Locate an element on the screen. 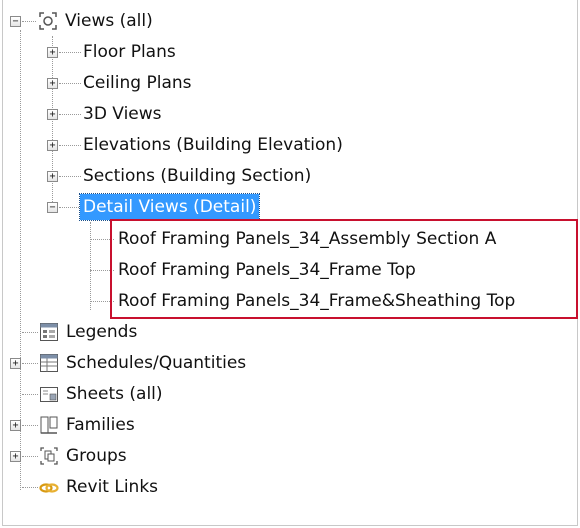 The image size is (580, 528). revit-links-icon is located at coordinates (49, 488).